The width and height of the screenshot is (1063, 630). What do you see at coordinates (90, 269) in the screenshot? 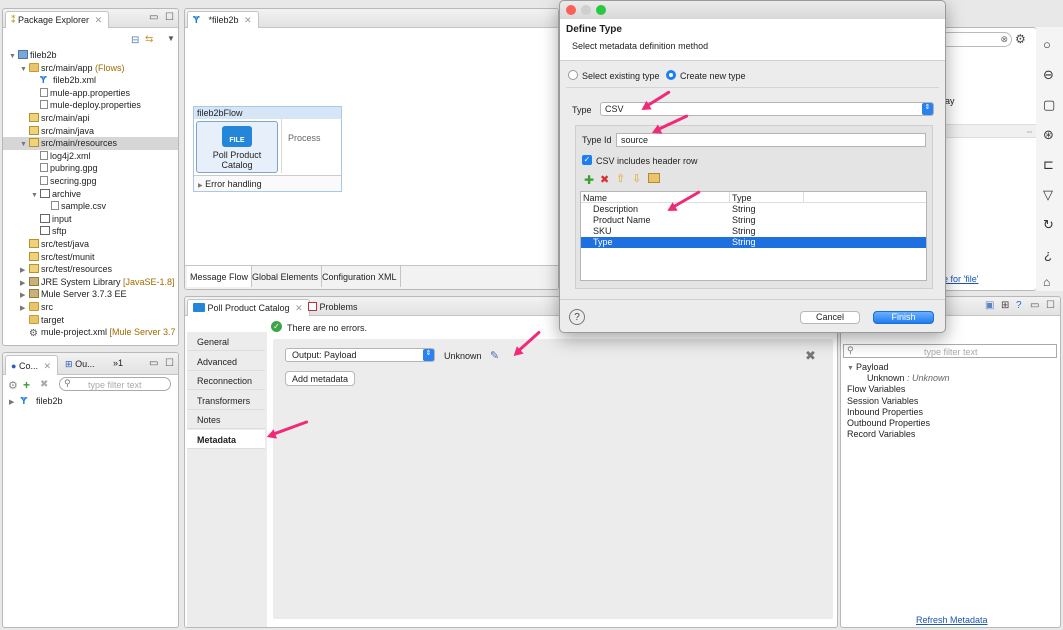
I see `tree-item: ▶ src/test/resources` at bounding box center [90, 269].